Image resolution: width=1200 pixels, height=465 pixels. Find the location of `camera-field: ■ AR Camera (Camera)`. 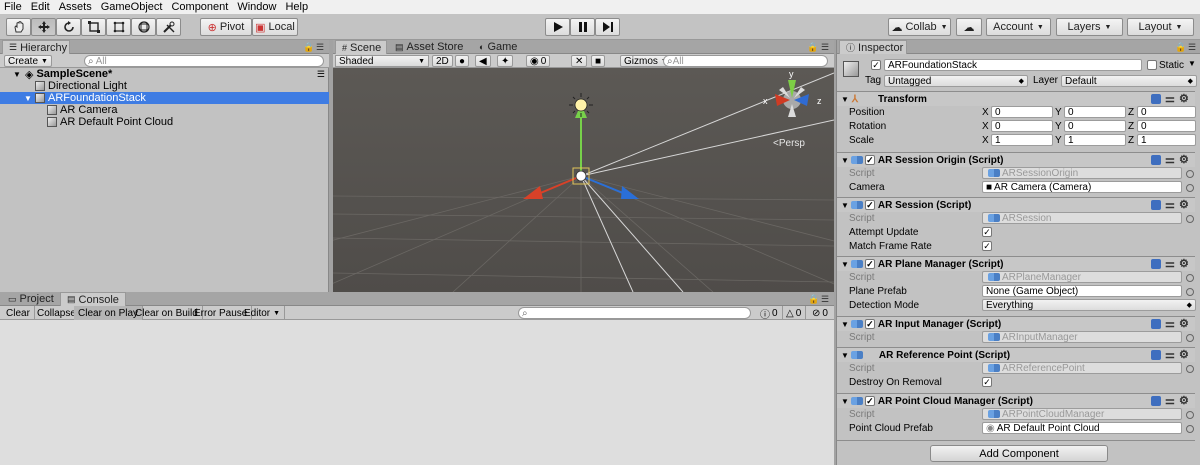

camera-field: ■ AR Camera (Camera) is located at coordinates (1082, 187).